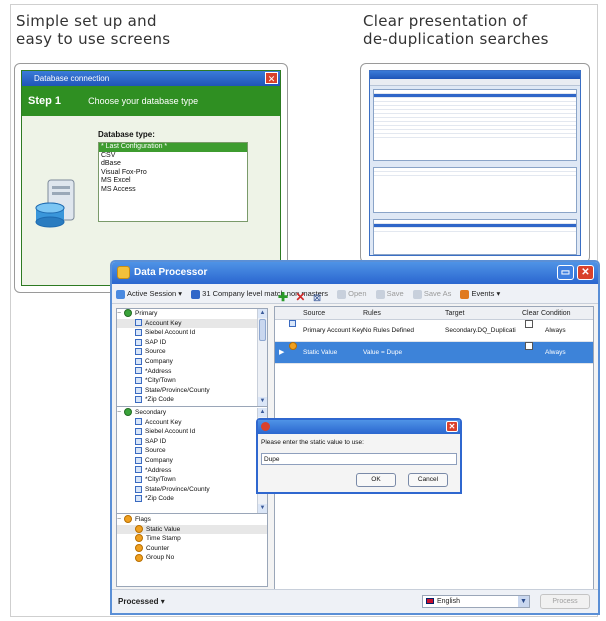 This screenshot has height=621, width=606. Describe the element at coordinates (72, 78) in the screenshot. I see `wizard-title: Database connection` at that location.